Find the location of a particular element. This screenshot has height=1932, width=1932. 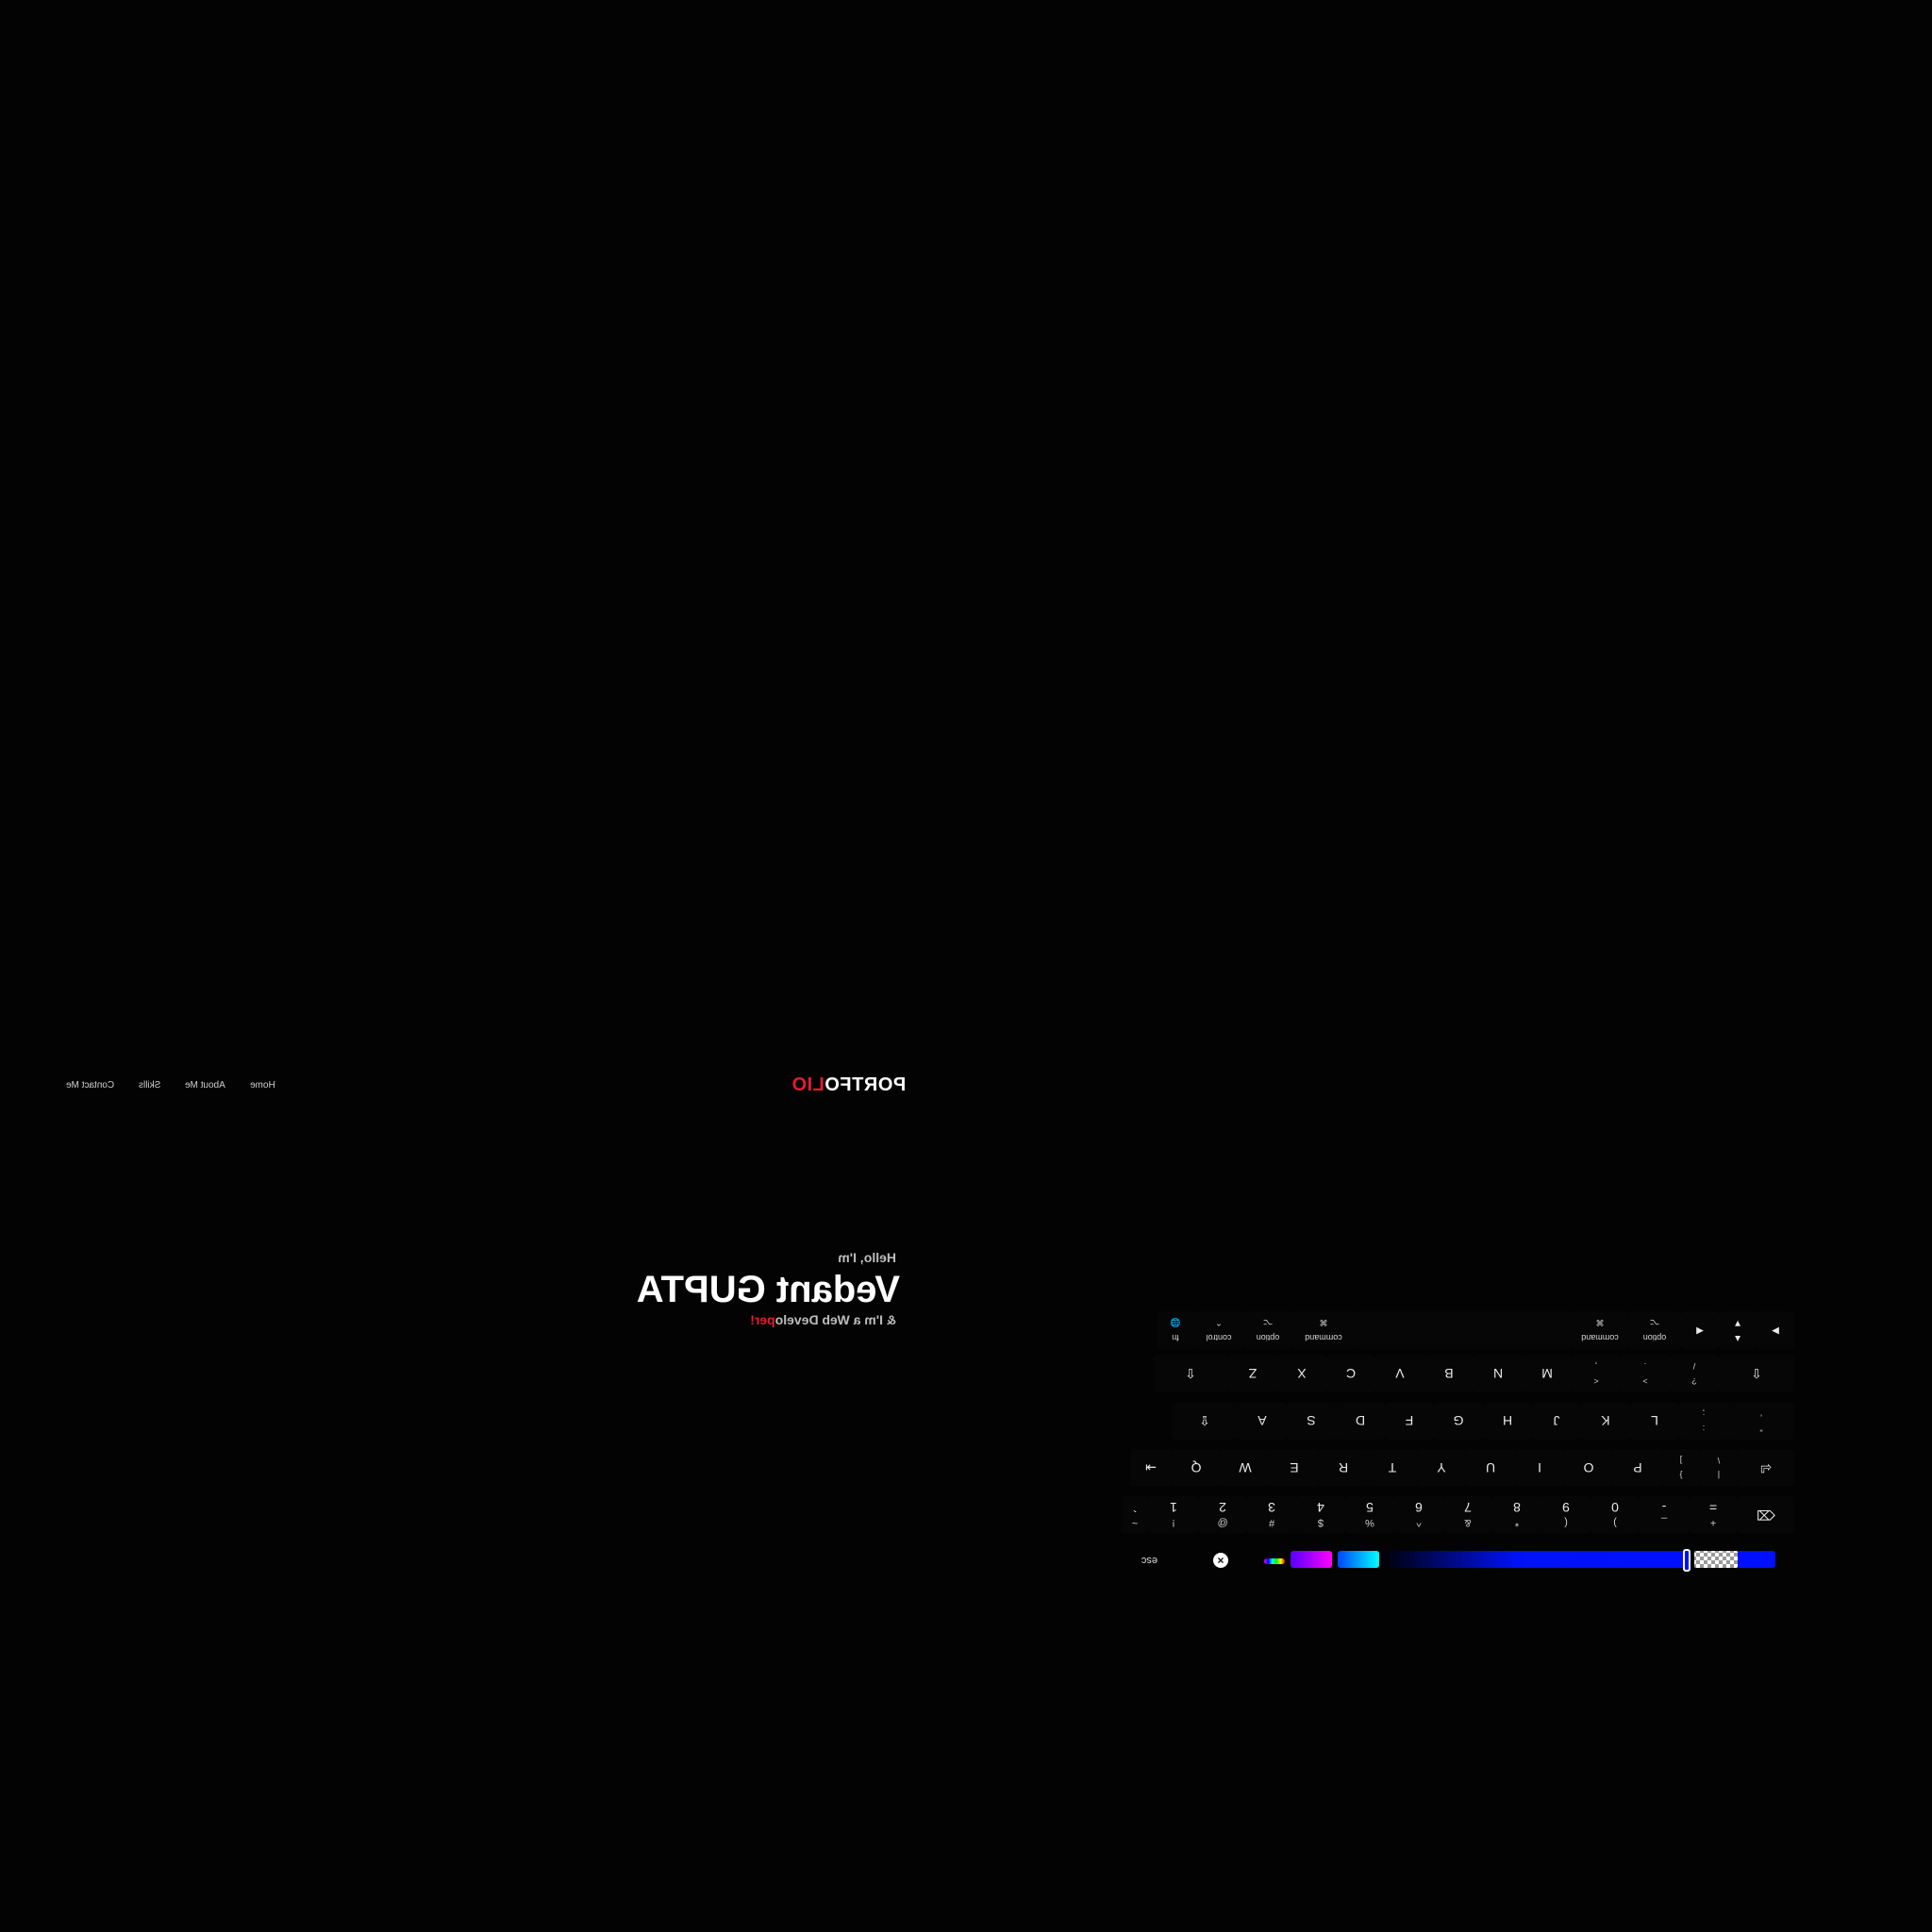

keyboard-row-home: " ' :; L K J H G F D S A ⇪ is located at coordinates (1450, 1421).